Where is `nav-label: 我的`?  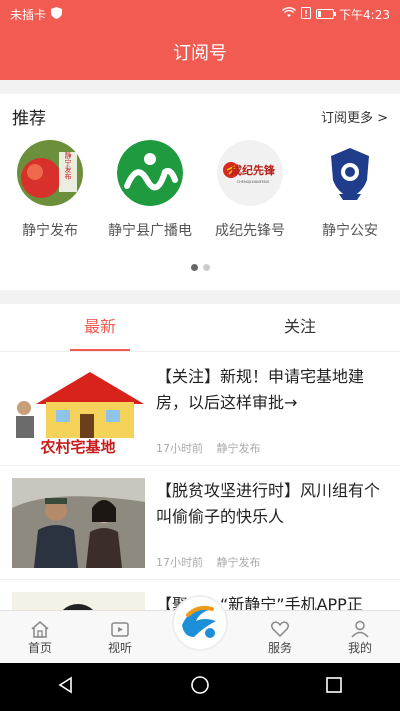 nav-label: 我的 is located at coordinates (359, 648).